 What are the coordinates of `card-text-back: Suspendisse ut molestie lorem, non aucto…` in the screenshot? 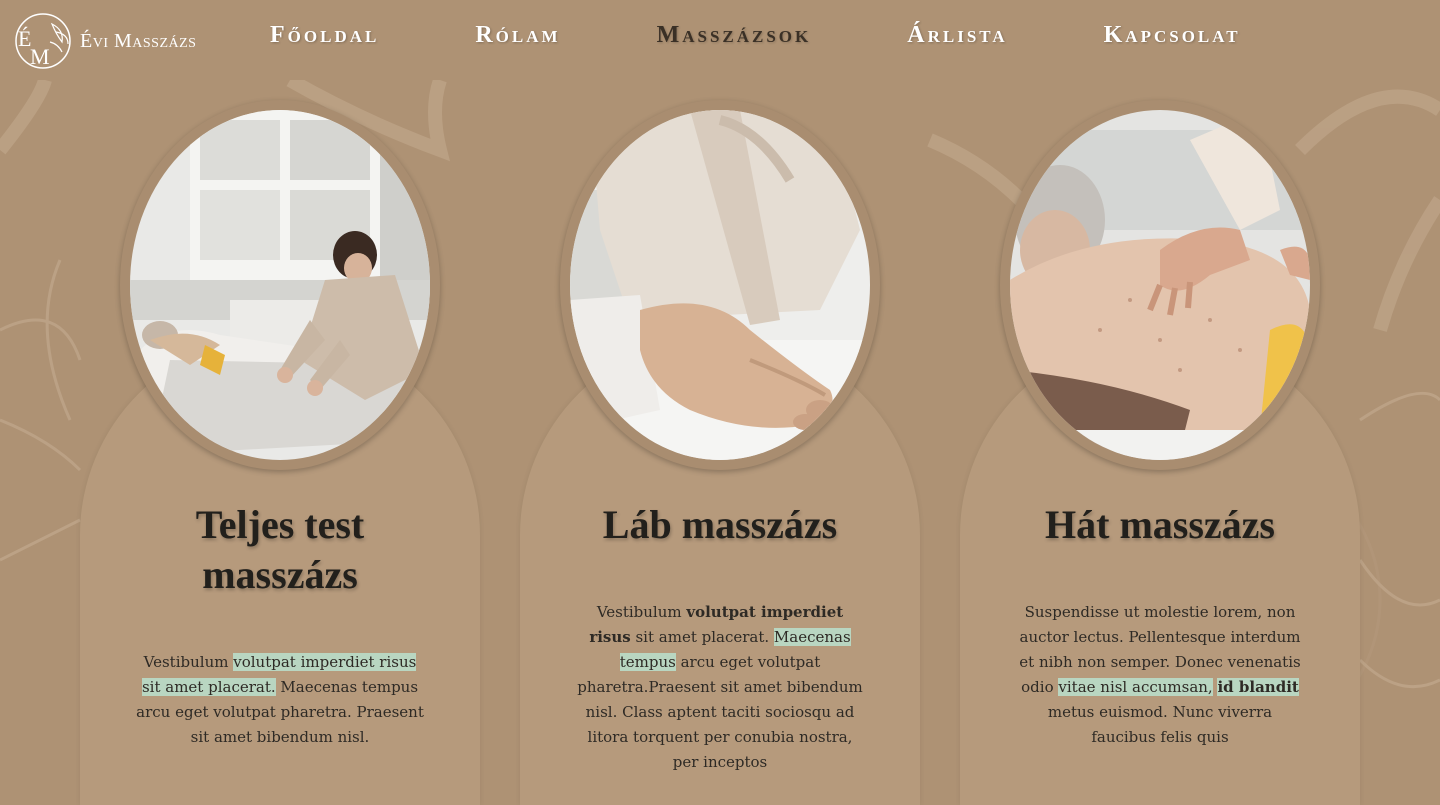 It's located at (1160, 675).